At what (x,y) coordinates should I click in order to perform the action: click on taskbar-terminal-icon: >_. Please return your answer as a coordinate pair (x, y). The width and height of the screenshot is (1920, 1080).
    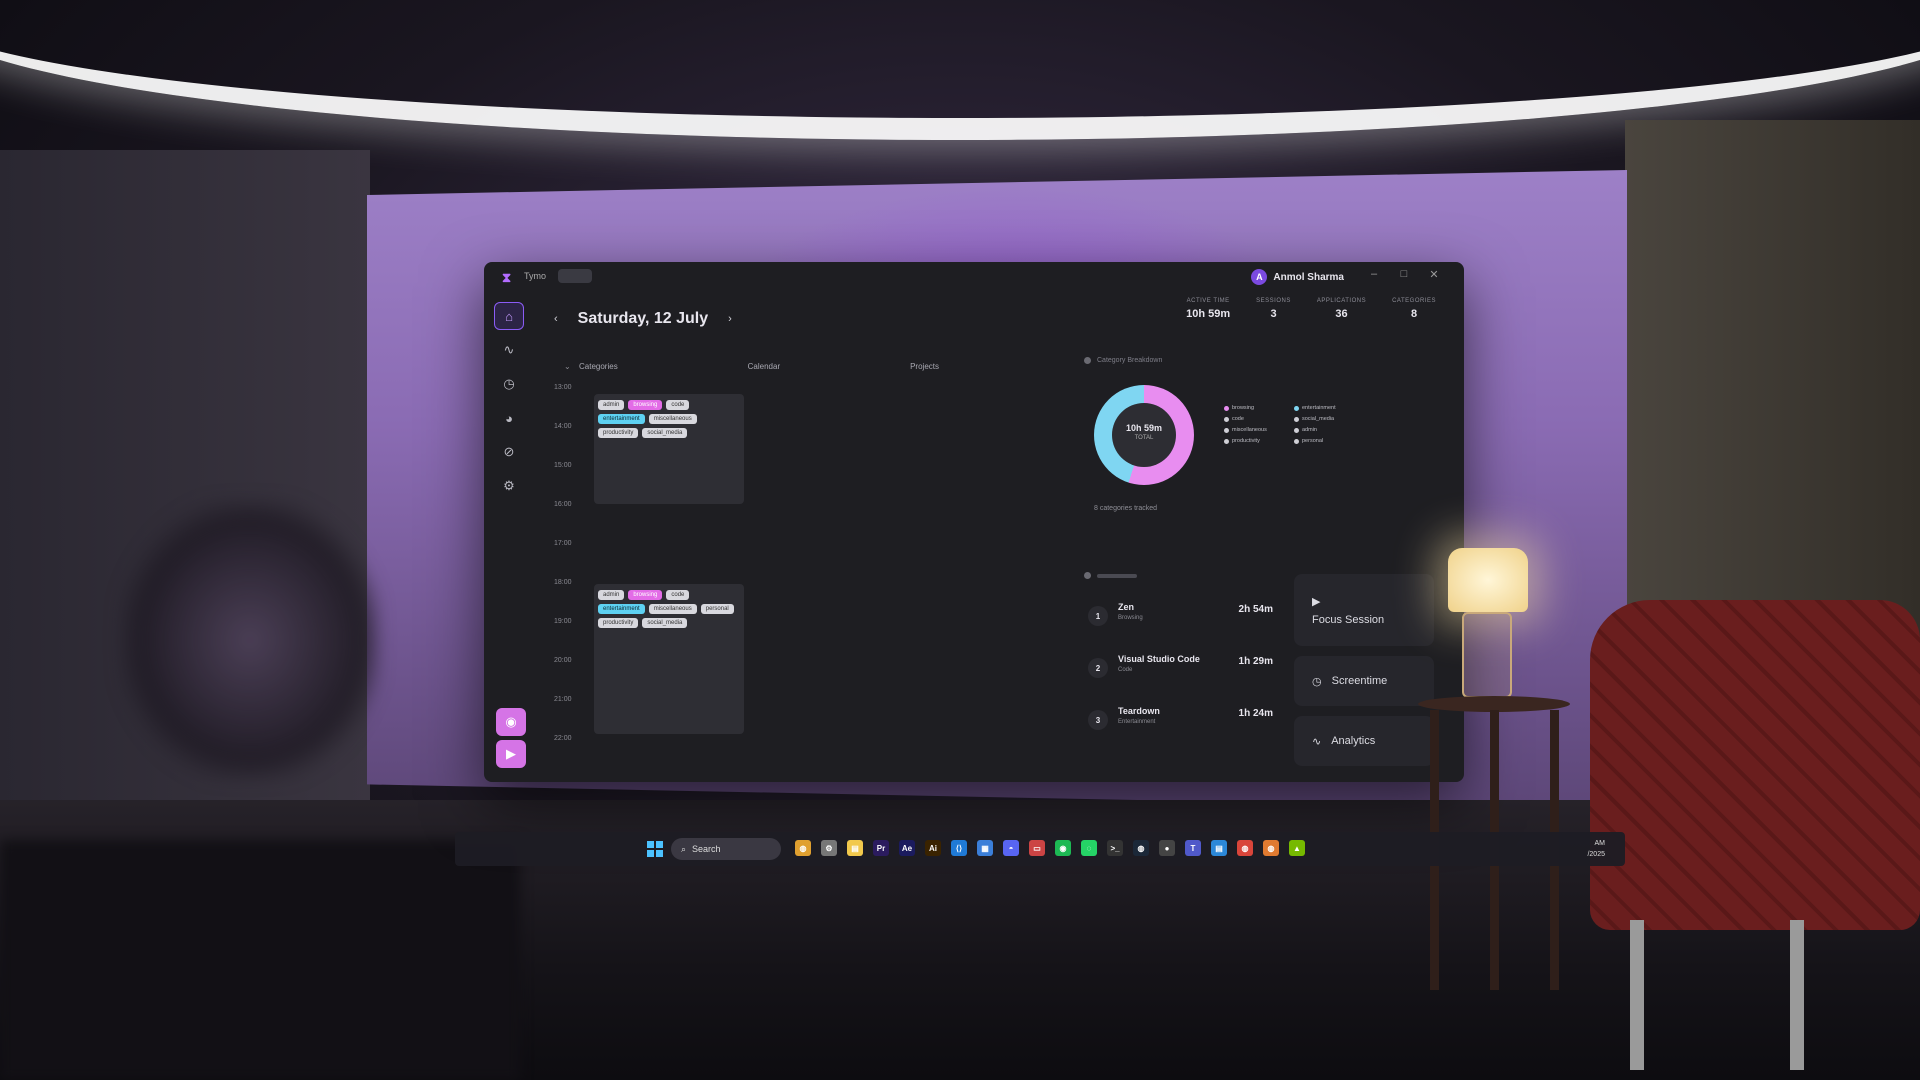
    Looking at the image, I should click on (1115, 848).